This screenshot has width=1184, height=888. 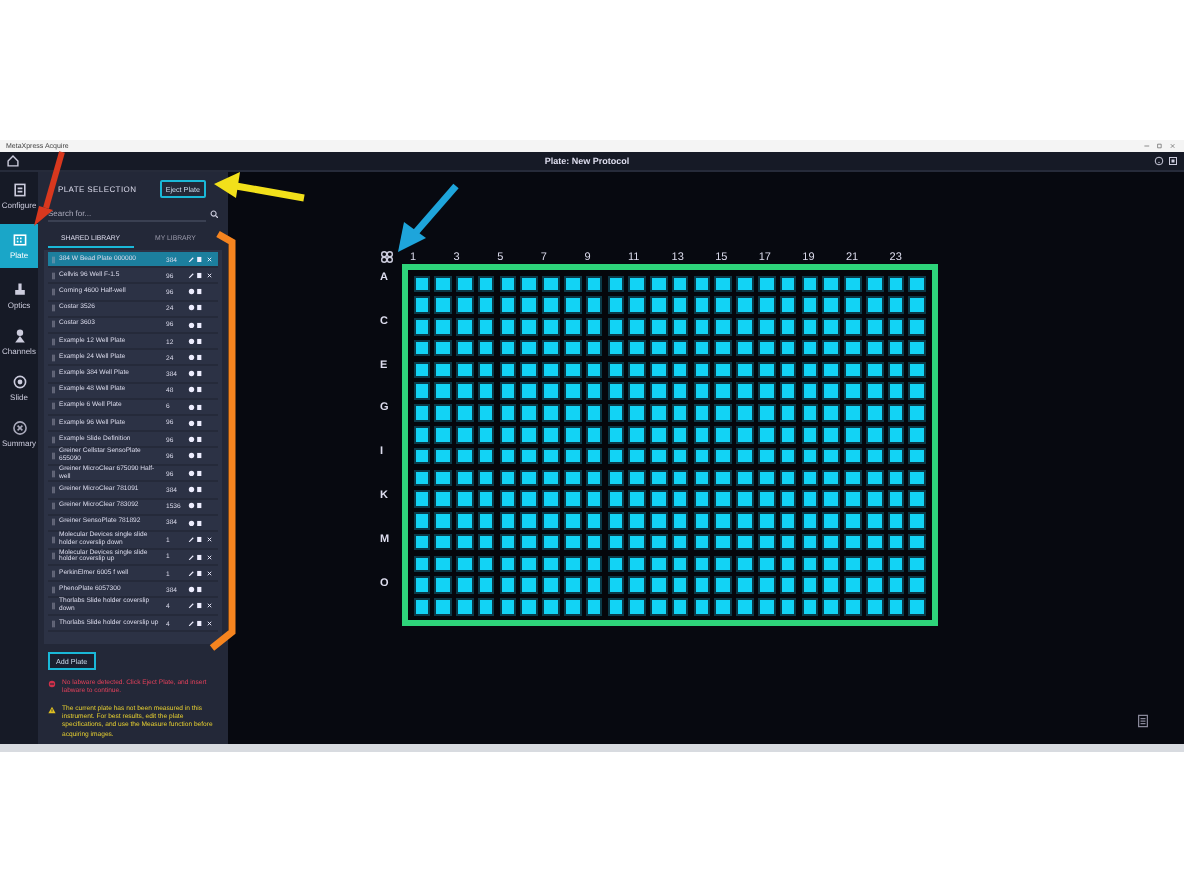 What do you see at coordinates (19, 336) in the screenshot?
I see `person-icon` at bounding box center [19, 336].